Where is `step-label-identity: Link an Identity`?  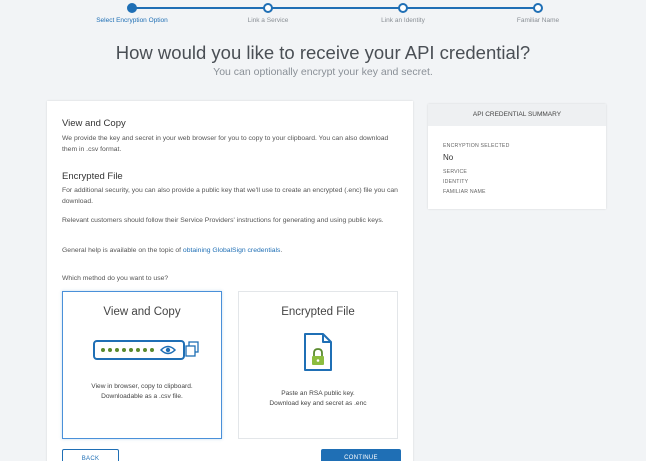
step-label-identity: Link an Identity is located at coordinates (403, 20).